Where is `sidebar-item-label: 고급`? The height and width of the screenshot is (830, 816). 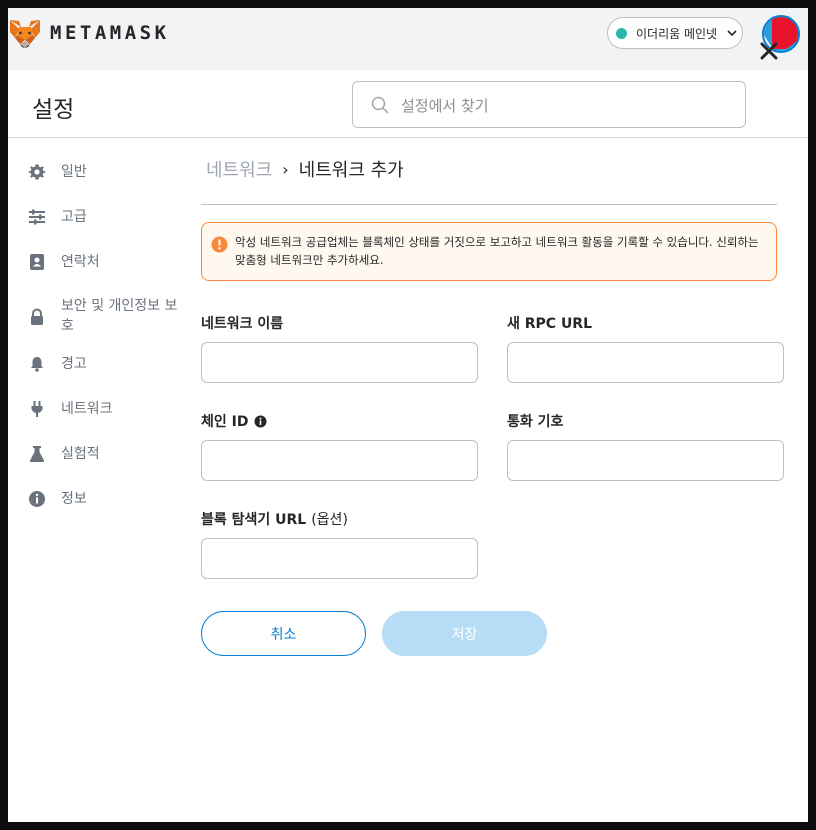 sidebar-item-label: 고급 is located at coordinates (74, 217).